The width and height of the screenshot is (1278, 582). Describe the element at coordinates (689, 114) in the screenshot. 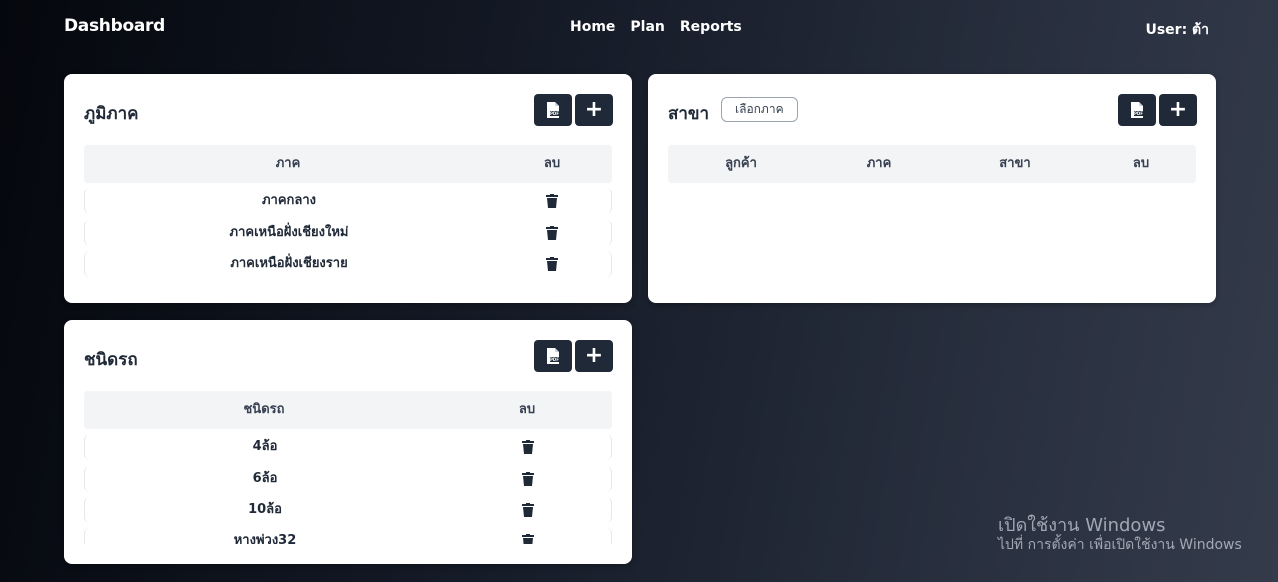

I see `branch-card-title: สาขา` at that location.